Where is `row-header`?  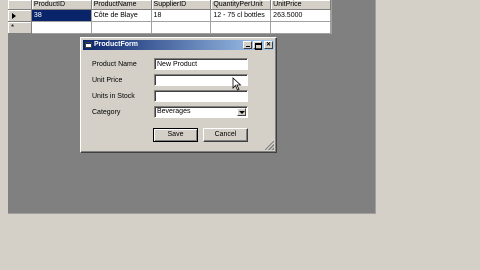
row-header is located at coordinates (20, 16).